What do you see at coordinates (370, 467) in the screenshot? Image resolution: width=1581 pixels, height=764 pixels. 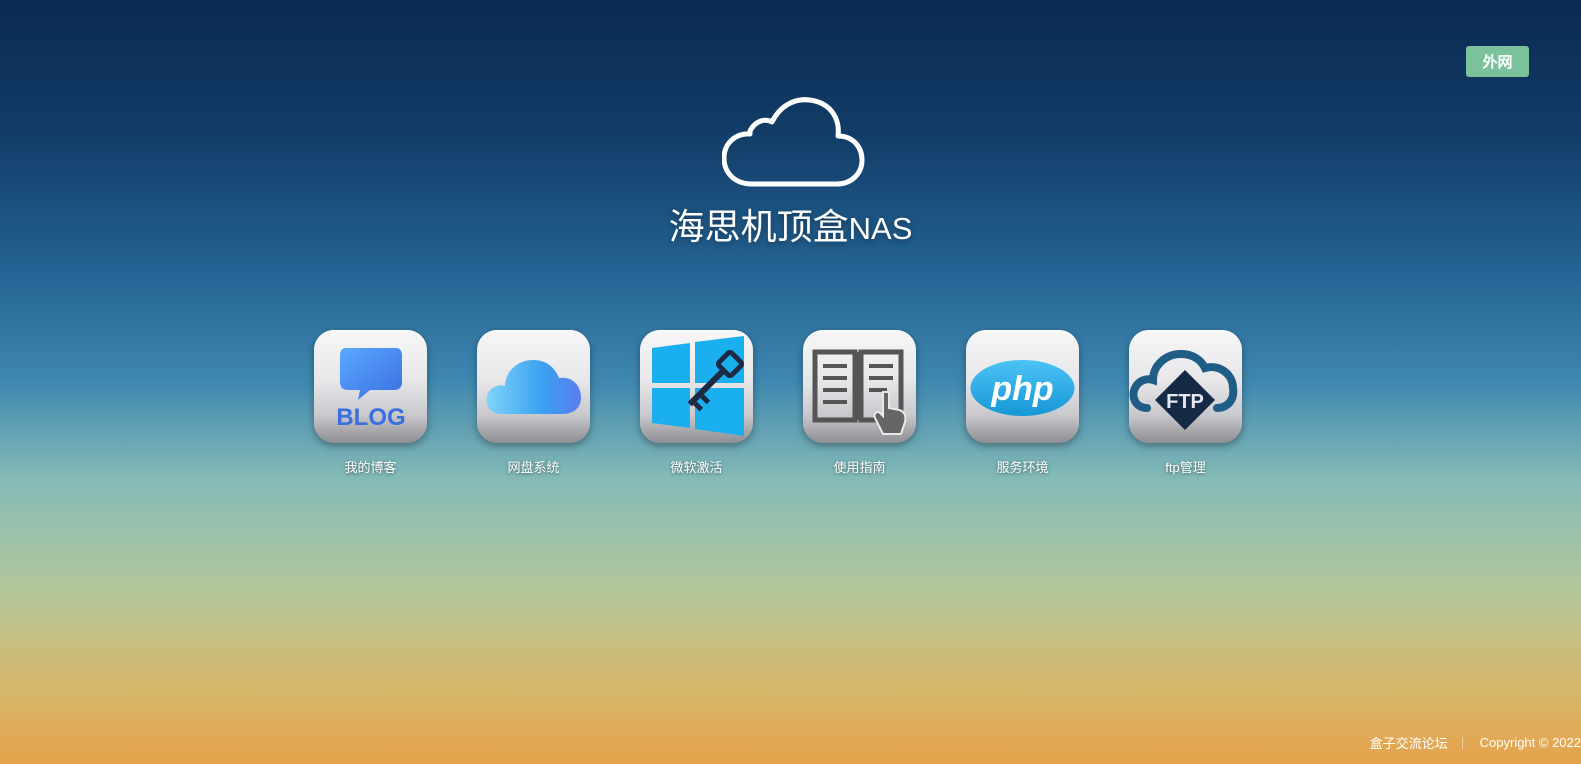 I see `app-label: 我的博客` at bounding box center [370, 467].